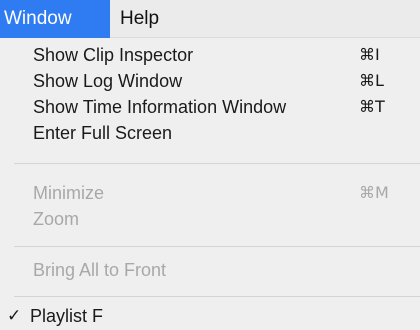  What do you see at coordinates (108, 81) in the screenshot?
I see `menu-item-label: Show Log Window` at bounding box center [108, 81].